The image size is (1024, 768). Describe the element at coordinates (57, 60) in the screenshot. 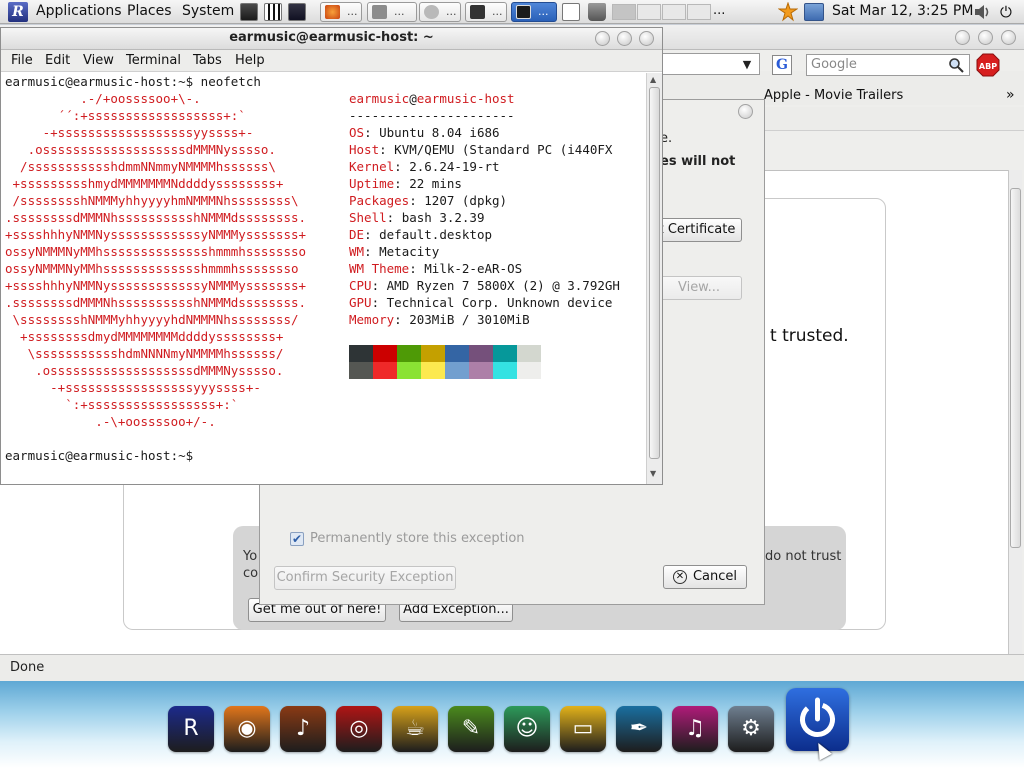

I see `menu-edit: Edit` at that location.